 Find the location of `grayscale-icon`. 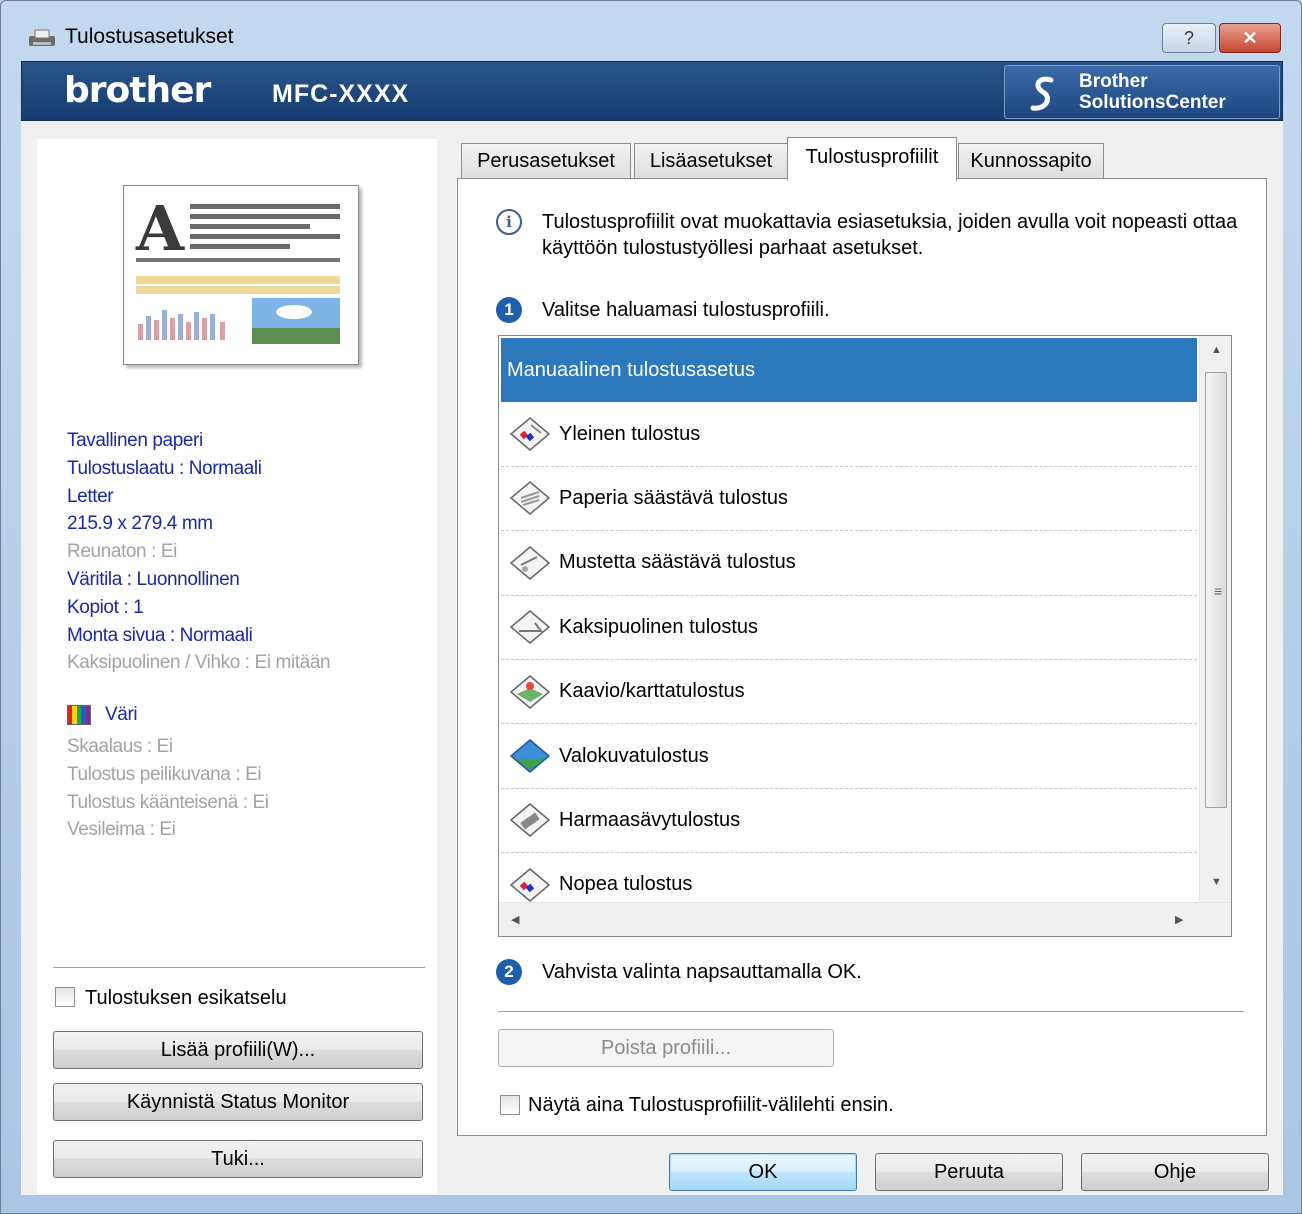

grayscale-icon is located at coordinates (530, 820).